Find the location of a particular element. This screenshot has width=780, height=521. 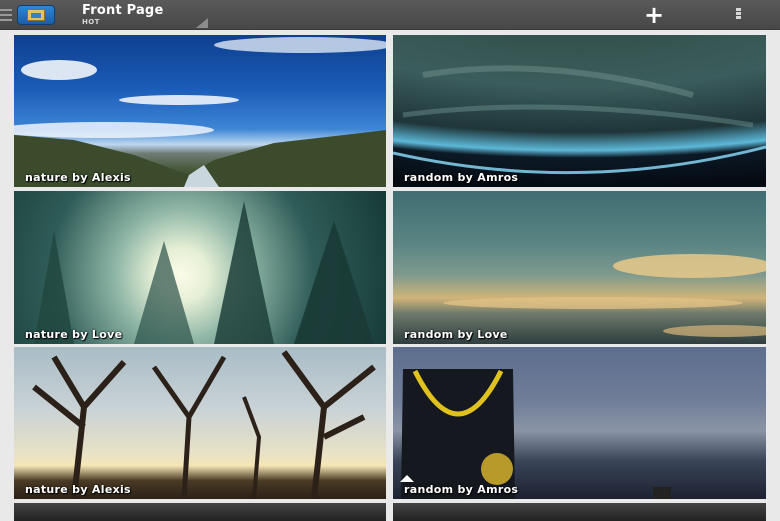

page-title: Front Page is located at coordinates (123, 10).